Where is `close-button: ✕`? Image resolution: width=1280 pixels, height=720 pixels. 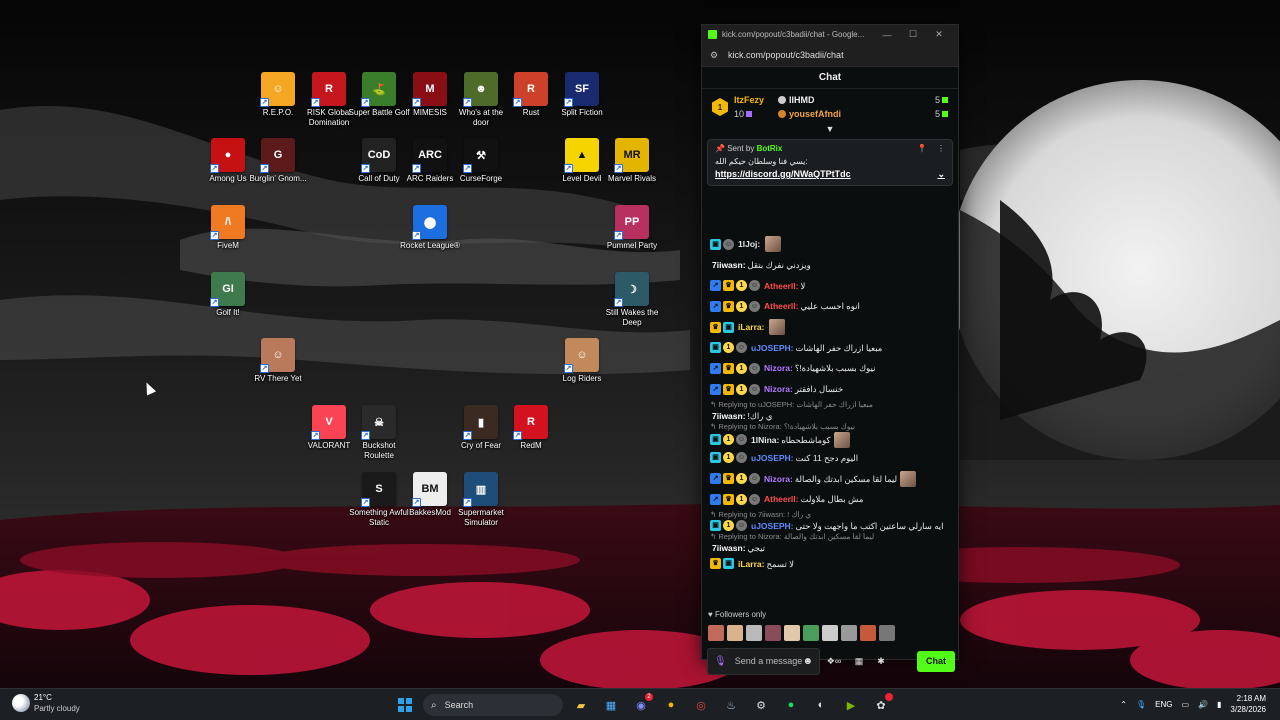 close-button: ✕ is located at coordinates (939, 34).